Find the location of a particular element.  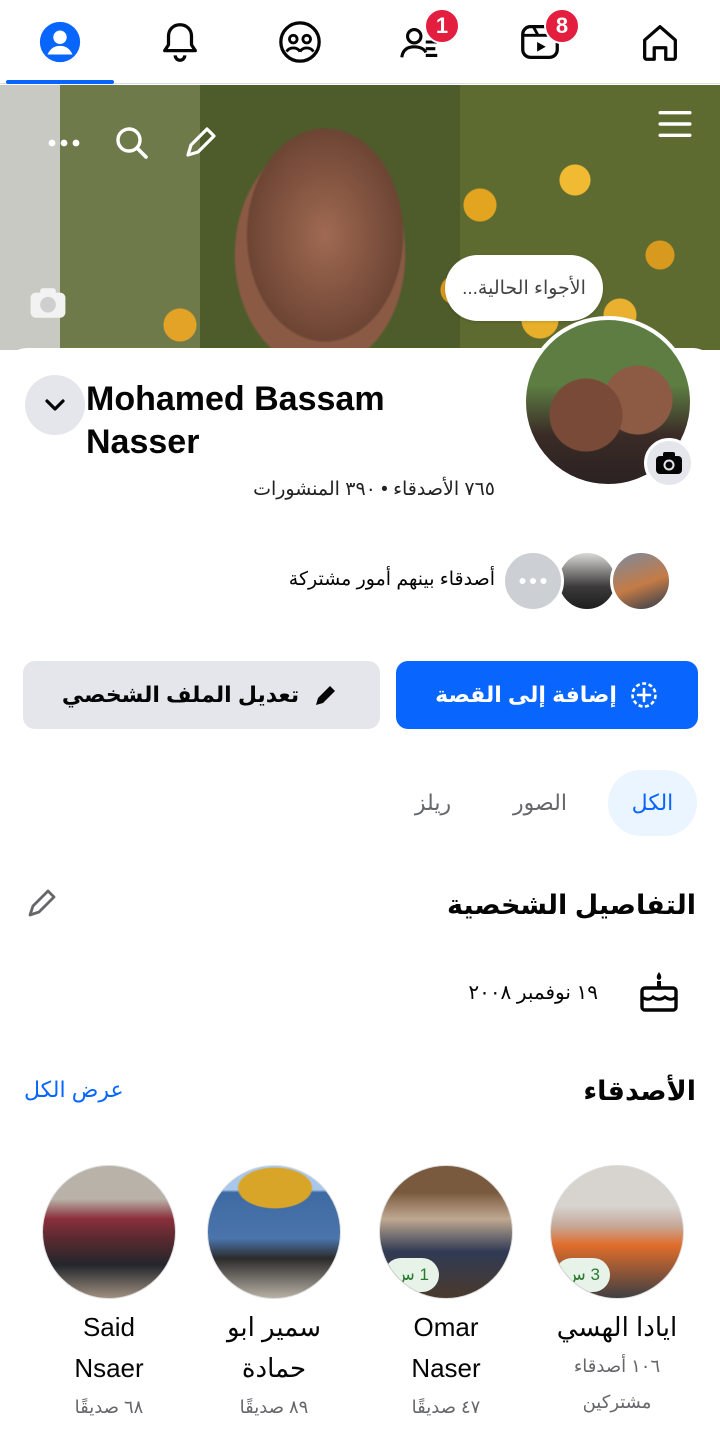

nav-profile-button is located at coordinates (60, 42).